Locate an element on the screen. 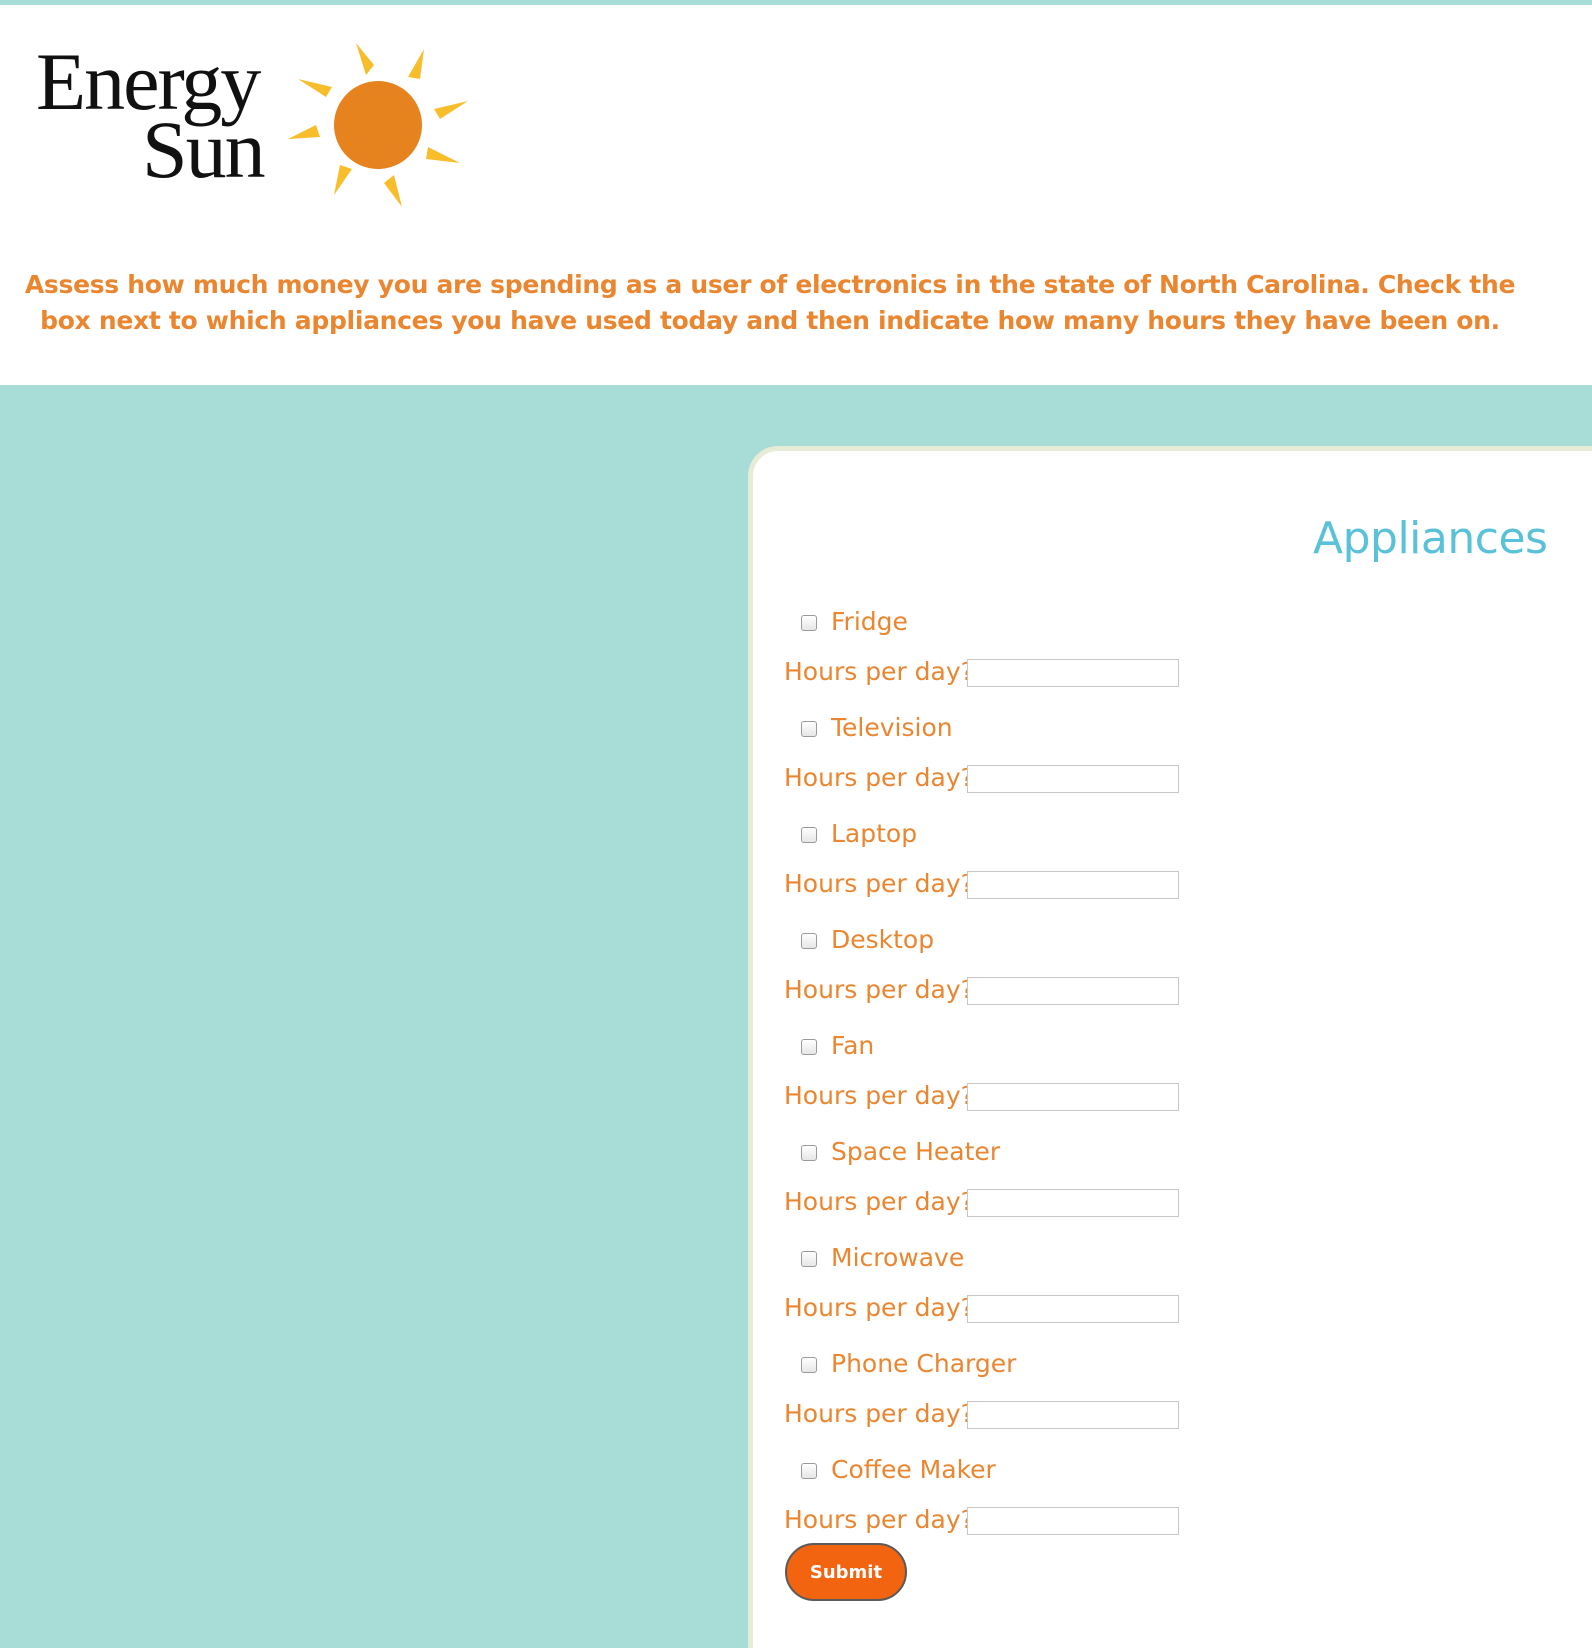  appliance-item: Laptop is located at coordinates (1053, 835).